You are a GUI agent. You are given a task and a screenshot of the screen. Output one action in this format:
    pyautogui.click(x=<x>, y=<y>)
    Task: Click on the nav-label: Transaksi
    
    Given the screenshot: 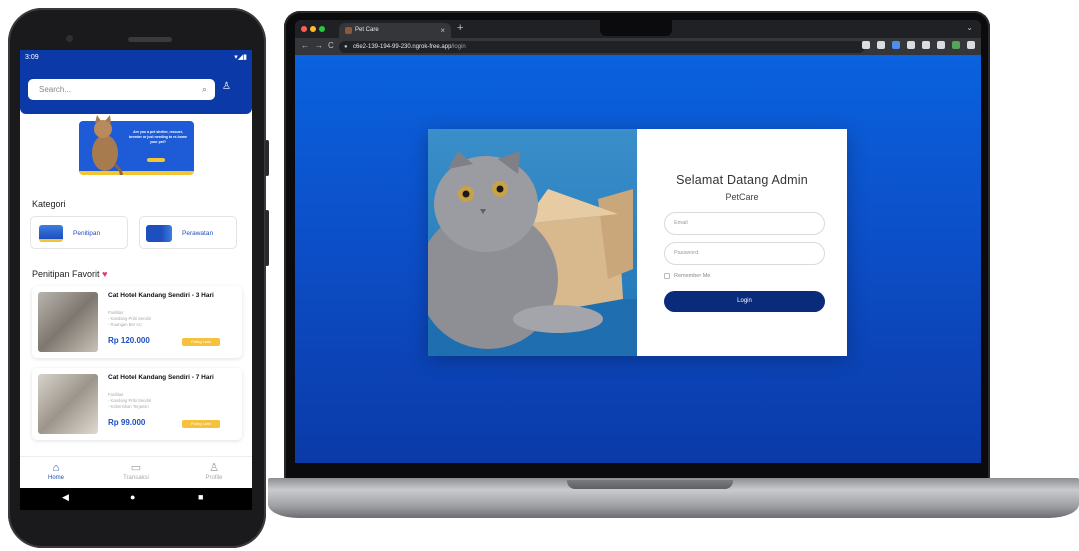 What is the action you would take?
    pyautogui.click(x=136, y=478)
    